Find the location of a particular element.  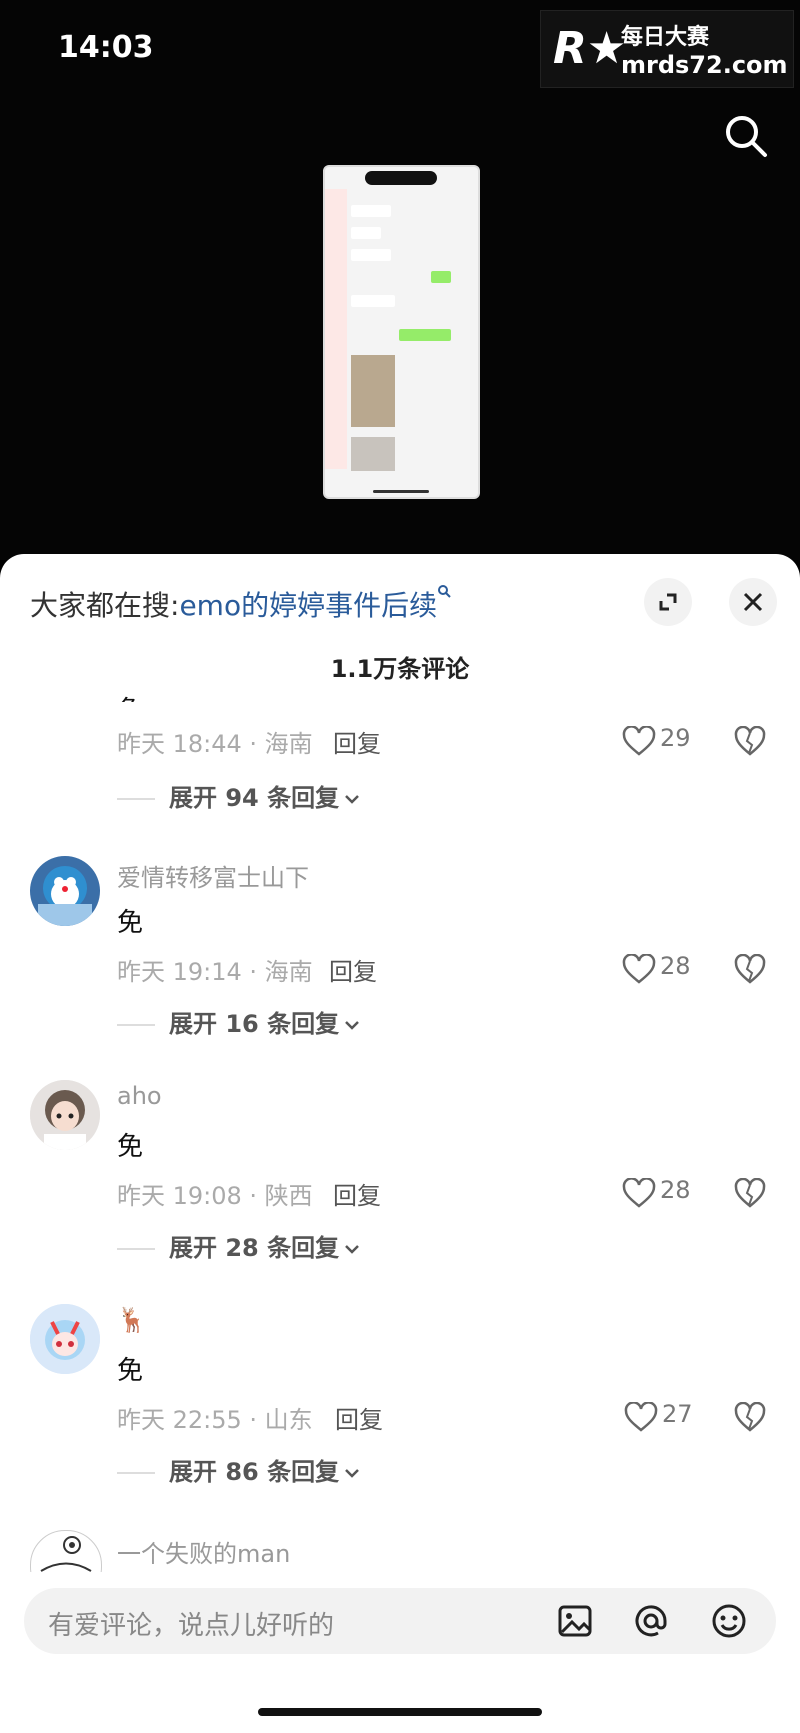

expand-replies: 展开 86 条回复 is located at coordinates (239, 1469).